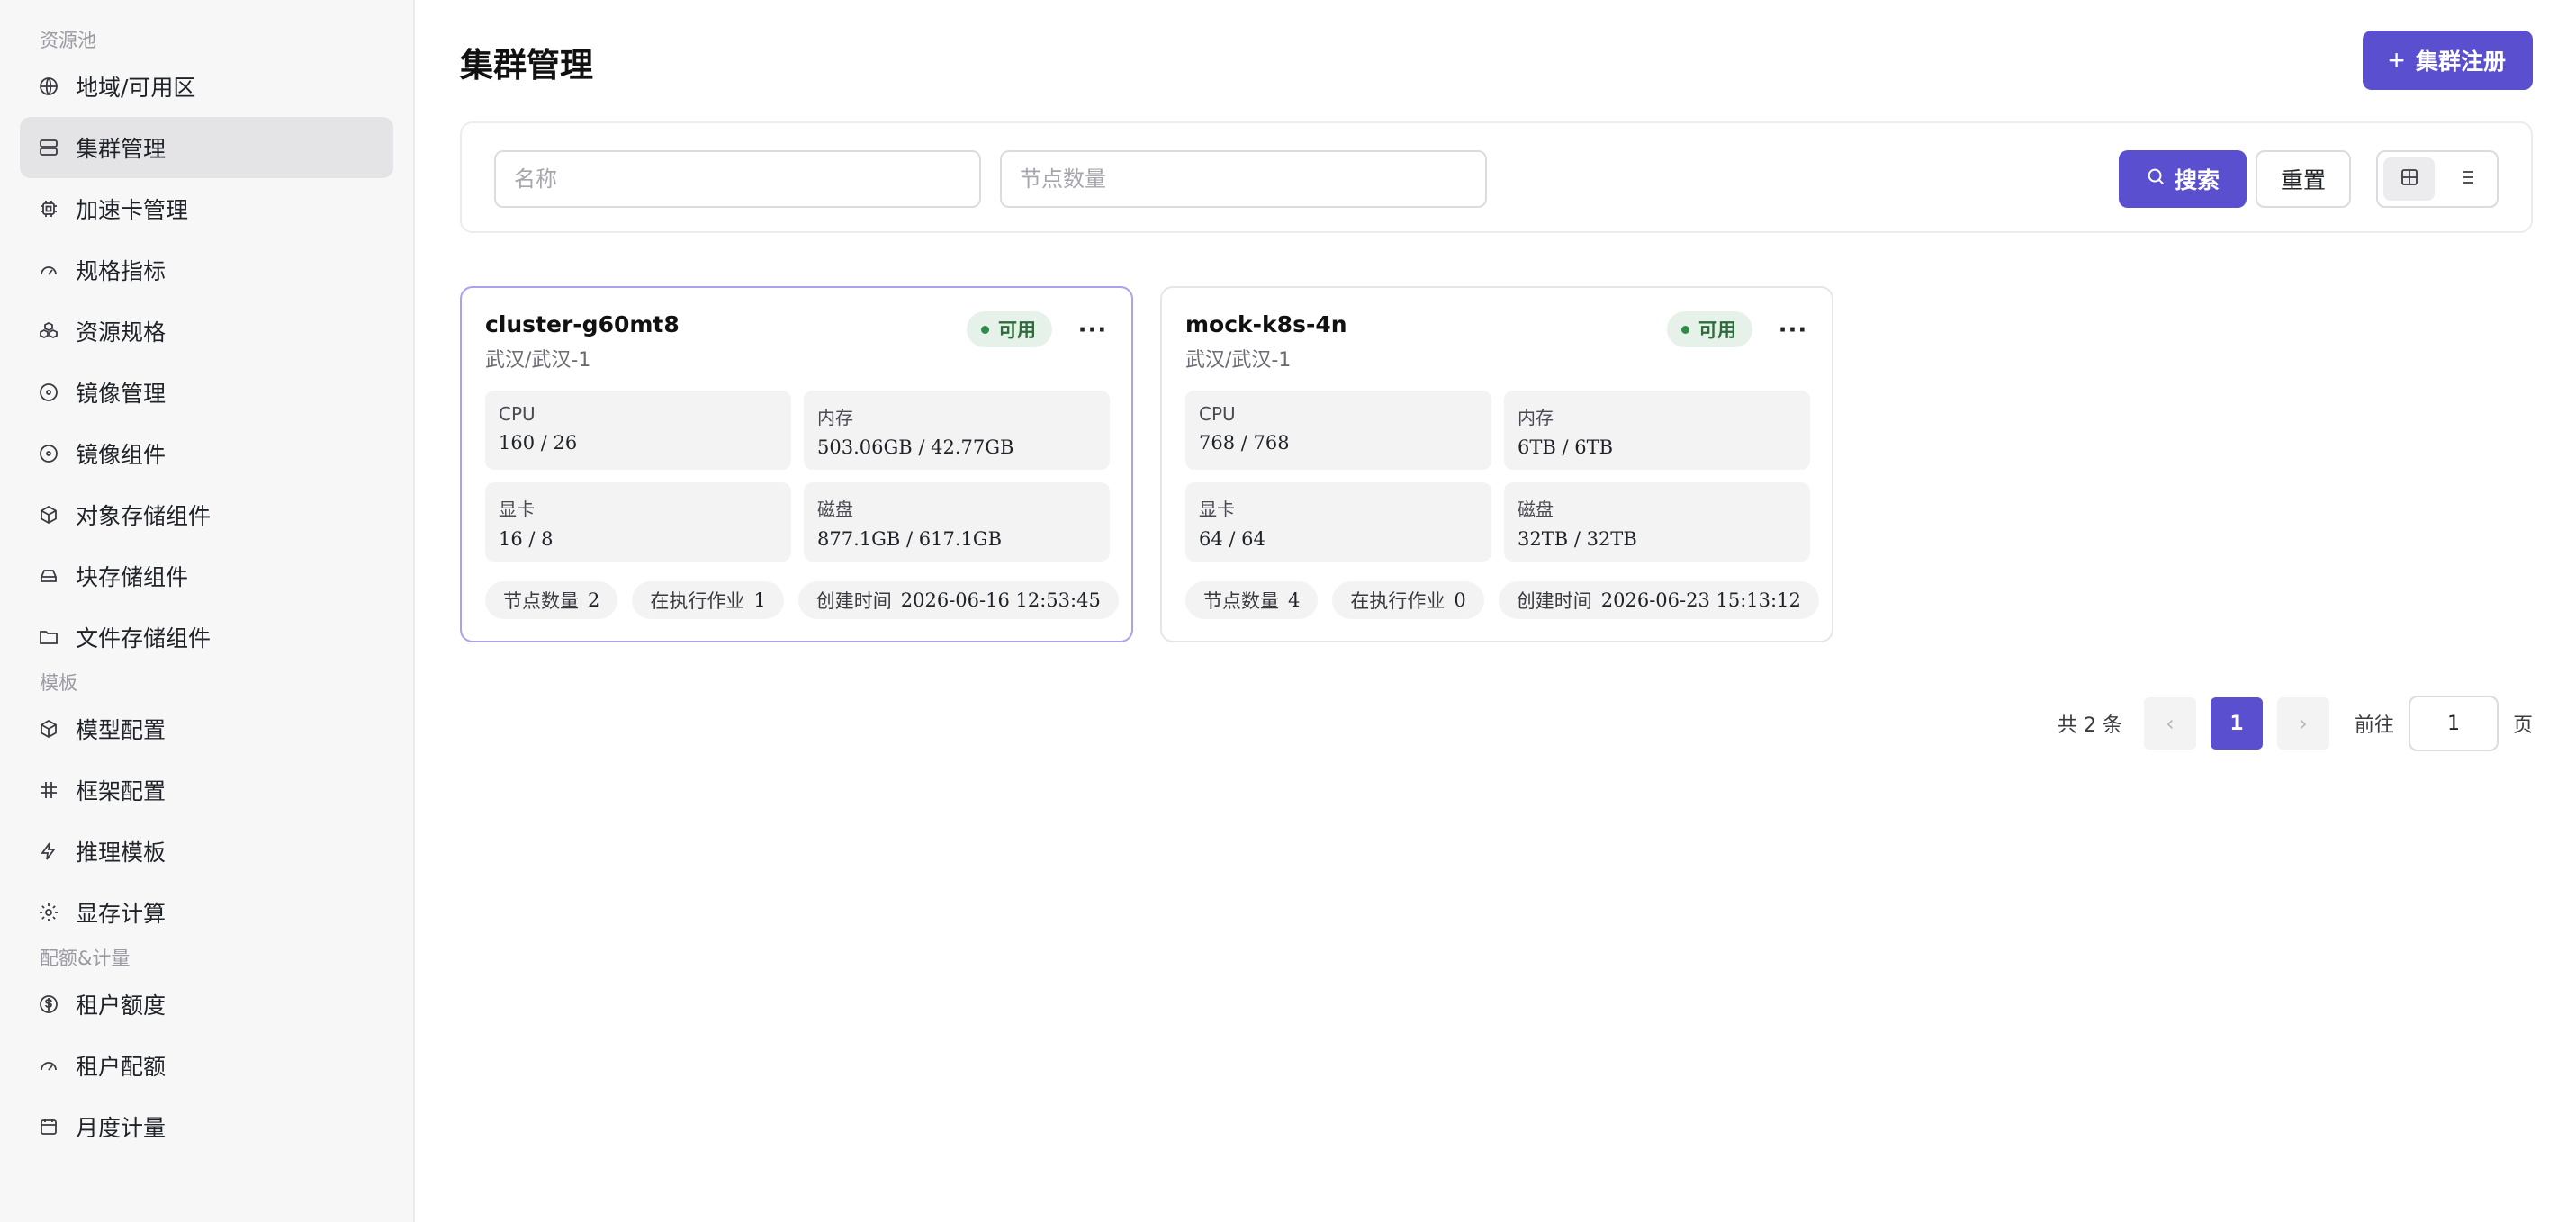 The height and width of the screenshot is (1222, 2576). Describe the element at coordinates (957, 522) in the screenshot. I see `disk-metric: 磁盘 877.1GB / 617.1GB` at that location.